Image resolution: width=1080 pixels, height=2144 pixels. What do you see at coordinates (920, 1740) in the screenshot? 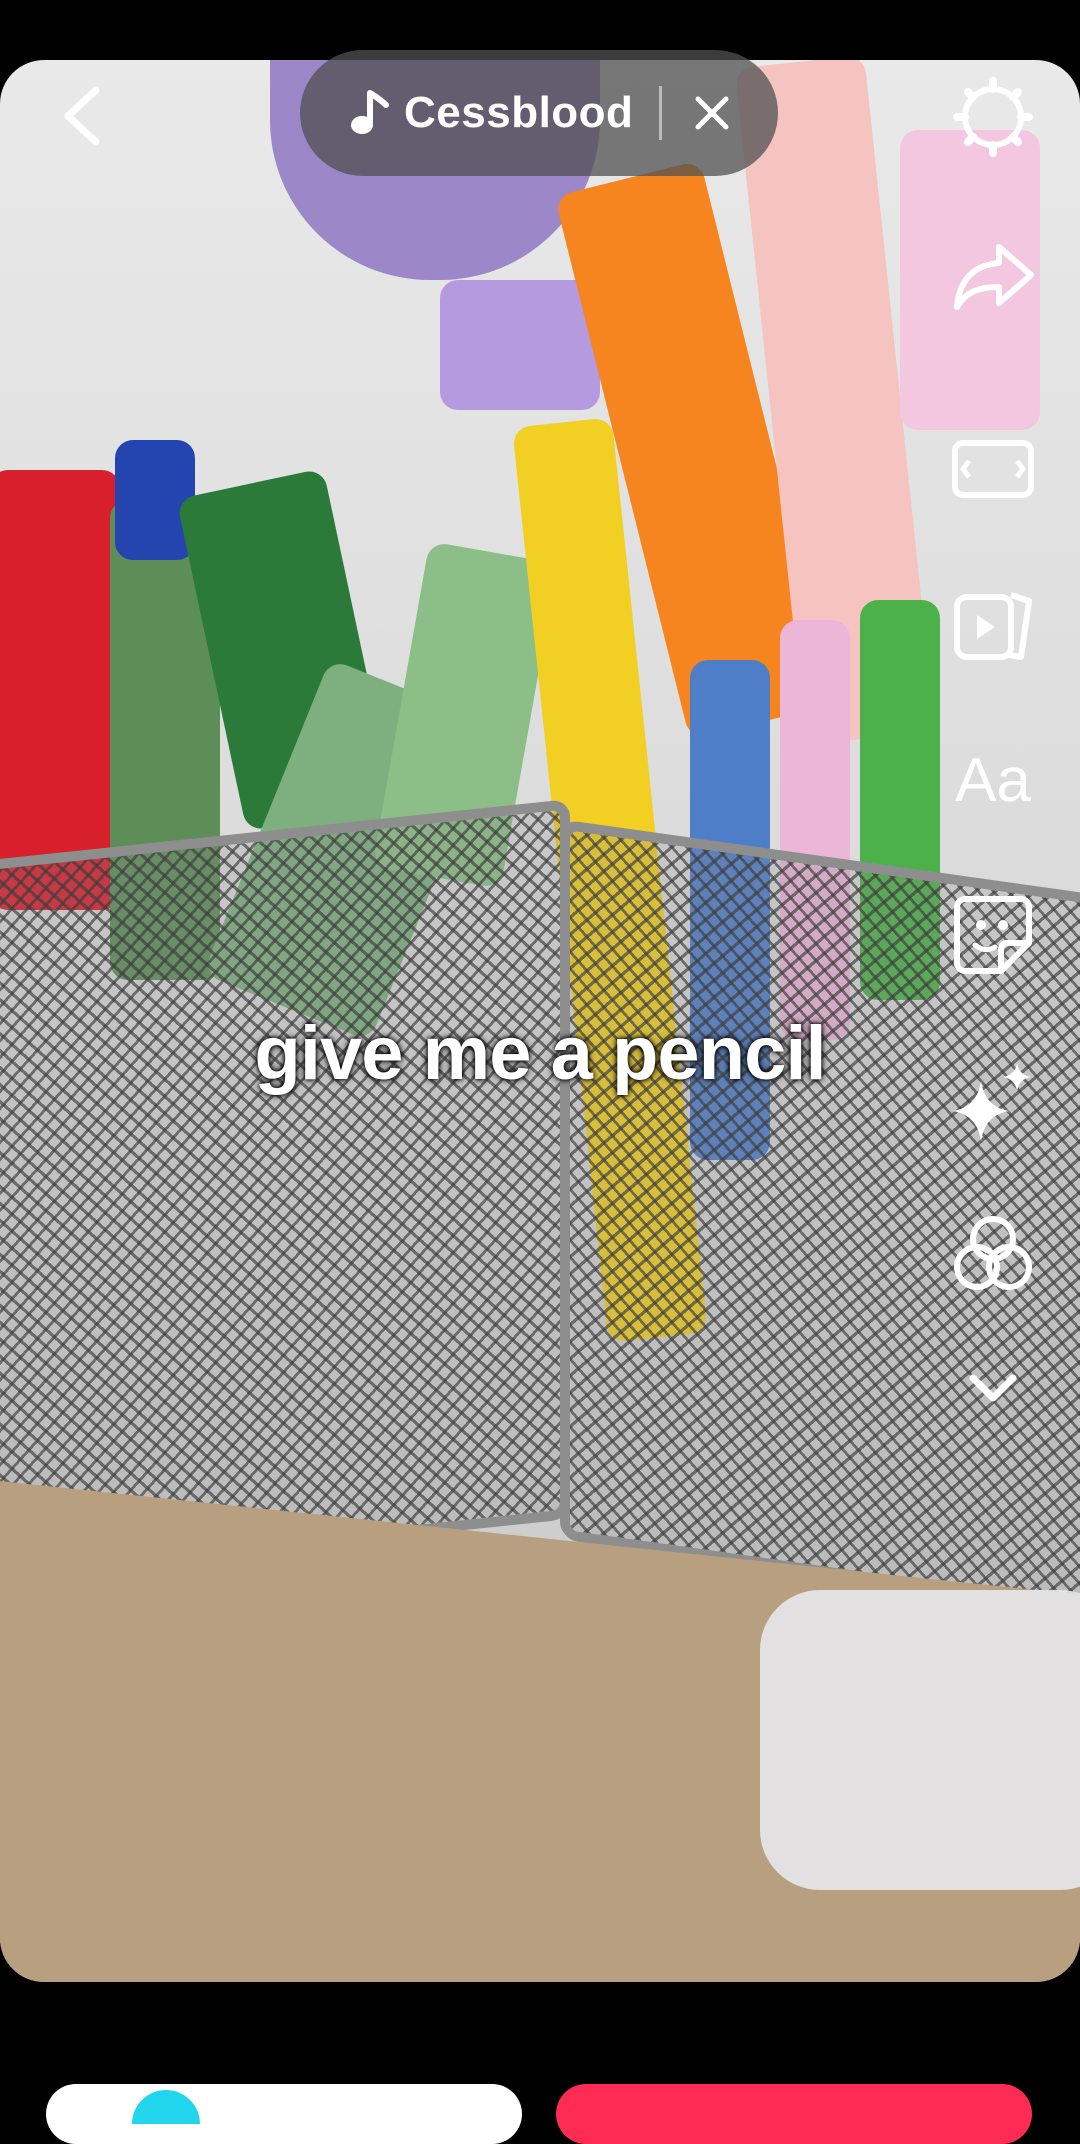
I see `plastic-lid` at bounding box center [920, 1740].